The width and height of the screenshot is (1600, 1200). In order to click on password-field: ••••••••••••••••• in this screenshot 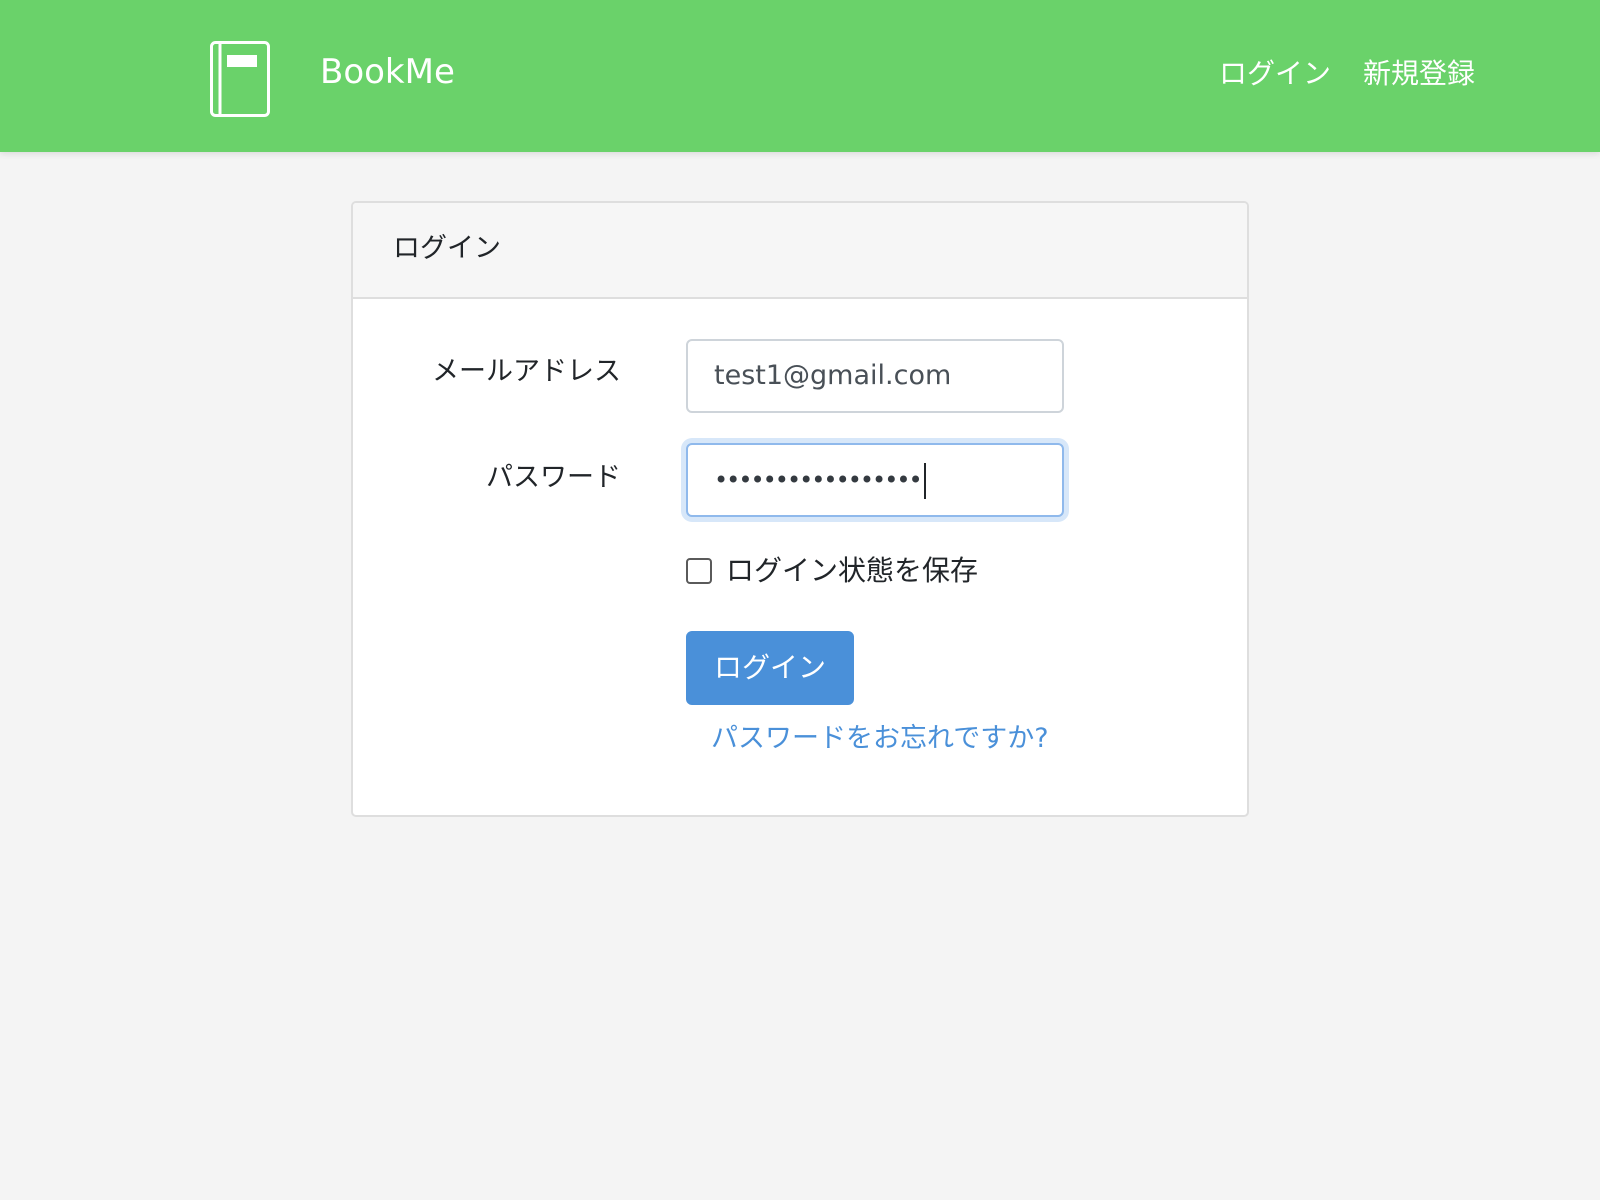, I will do `click(875, 480)`.